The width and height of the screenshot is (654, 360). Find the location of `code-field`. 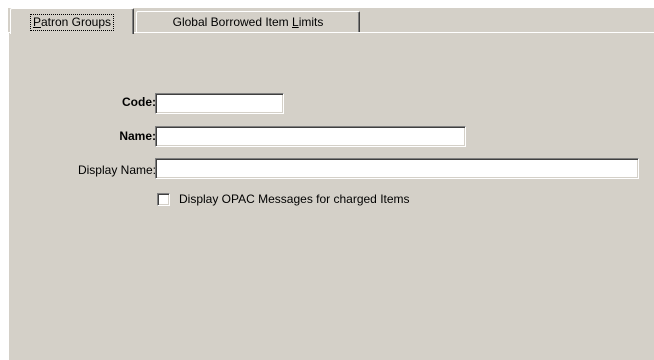

code-field is located at coordinates (219, 103).